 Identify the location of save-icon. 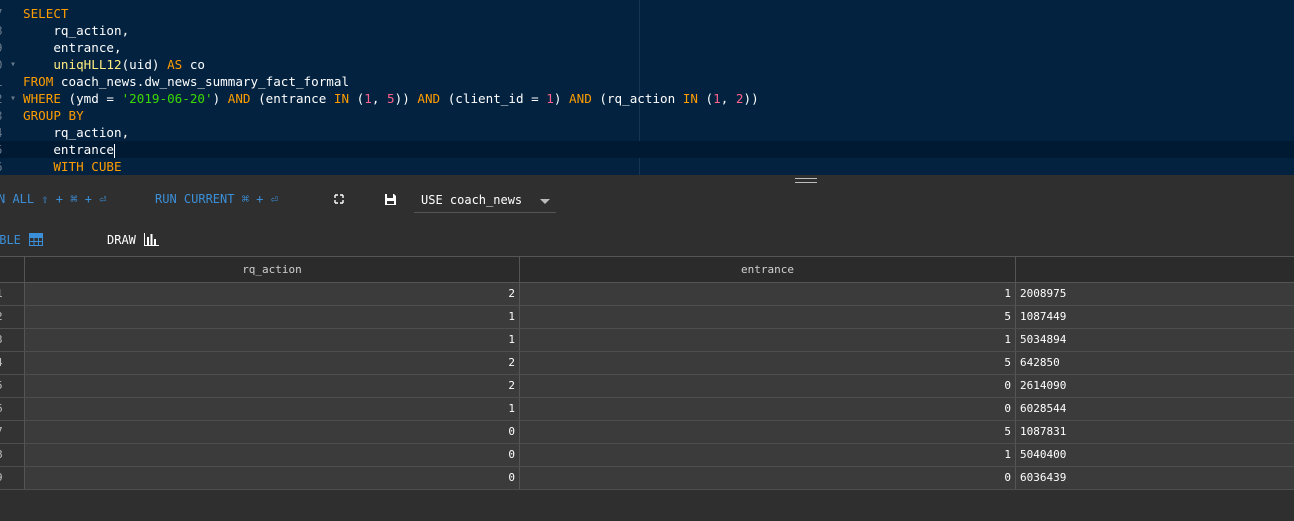
(390, 199).